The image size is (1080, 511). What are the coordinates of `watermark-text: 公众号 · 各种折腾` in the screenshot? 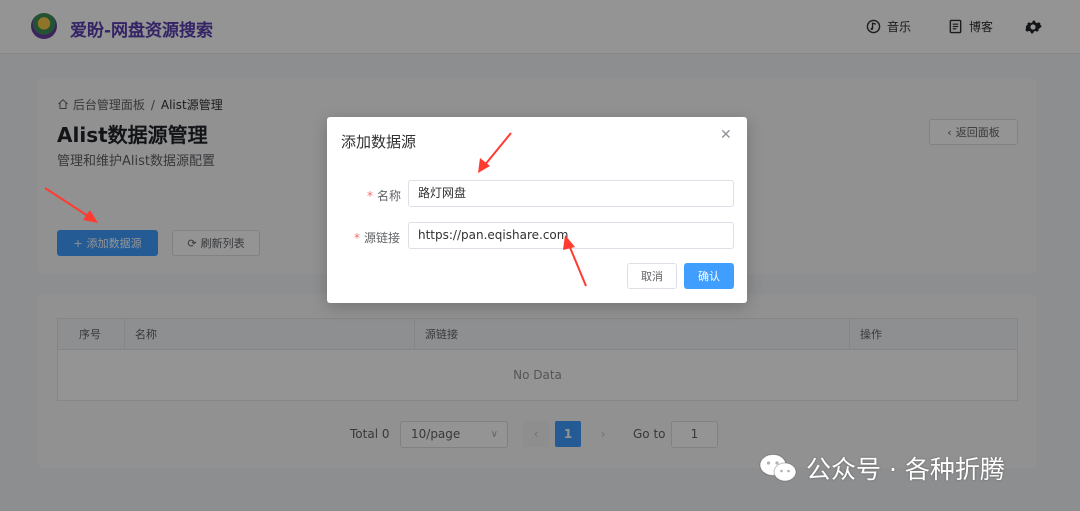 It's located at (905, 469).